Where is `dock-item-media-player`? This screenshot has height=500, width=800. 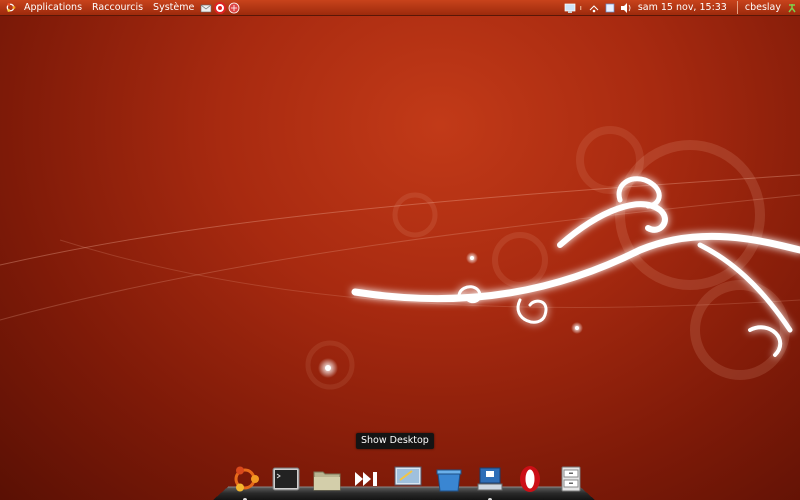
dock-item-media-player is located at coordinates (367, 479).